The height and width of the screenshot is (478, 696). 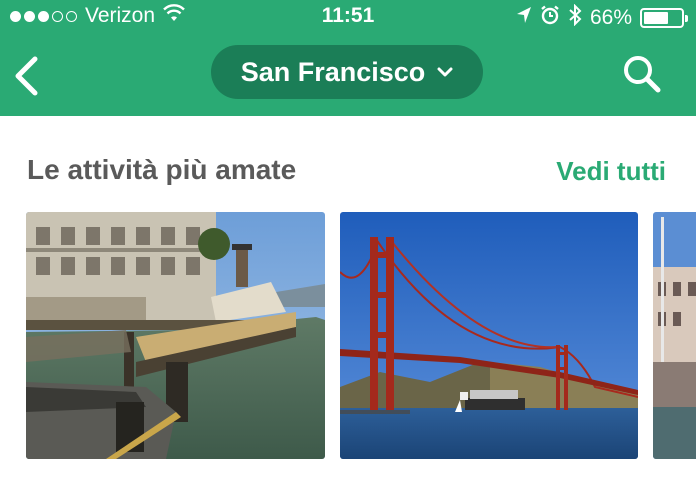 What do you see at coordinates (550, 18) in the screenshot?
I see `alarm-icon` at bounding box center [550, 18].